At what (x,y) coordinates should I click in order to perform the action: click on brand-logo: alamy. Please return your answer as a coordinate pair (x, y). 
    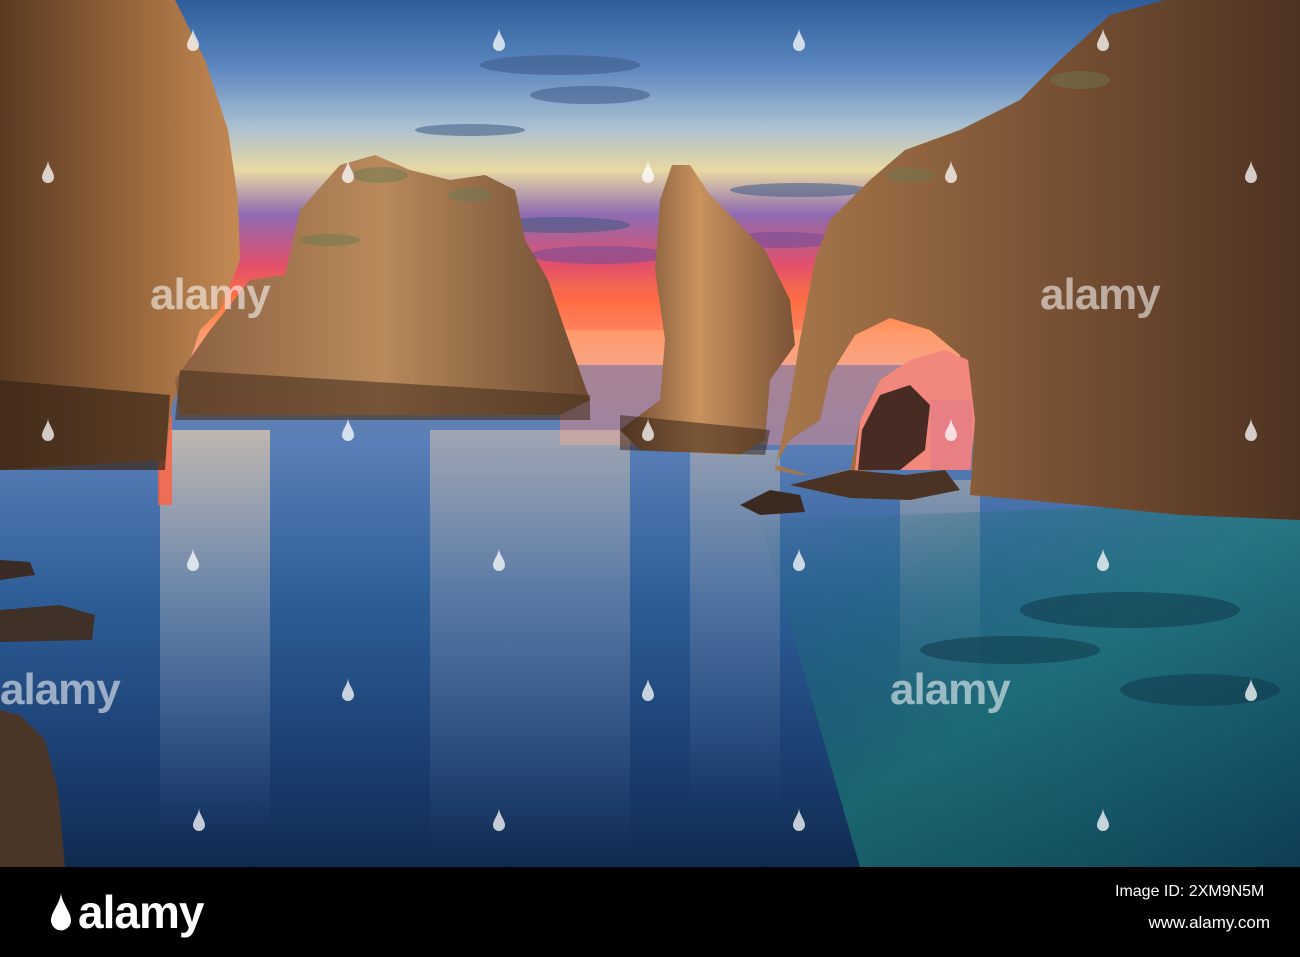
    Looking at the image, I should click on (127, 912).